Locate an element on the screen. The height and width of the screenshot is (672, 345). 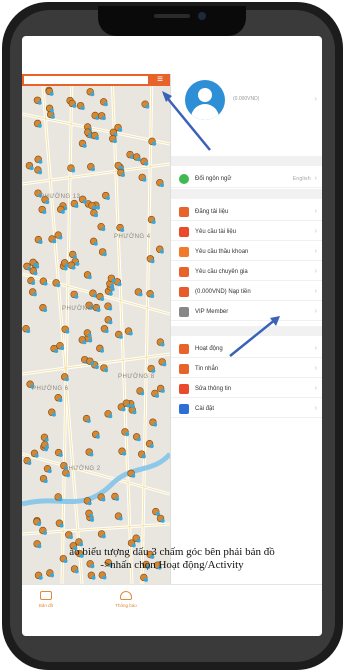
menu-item: Yêu cầu chuyên gia › is located at coordinates (246, 272).